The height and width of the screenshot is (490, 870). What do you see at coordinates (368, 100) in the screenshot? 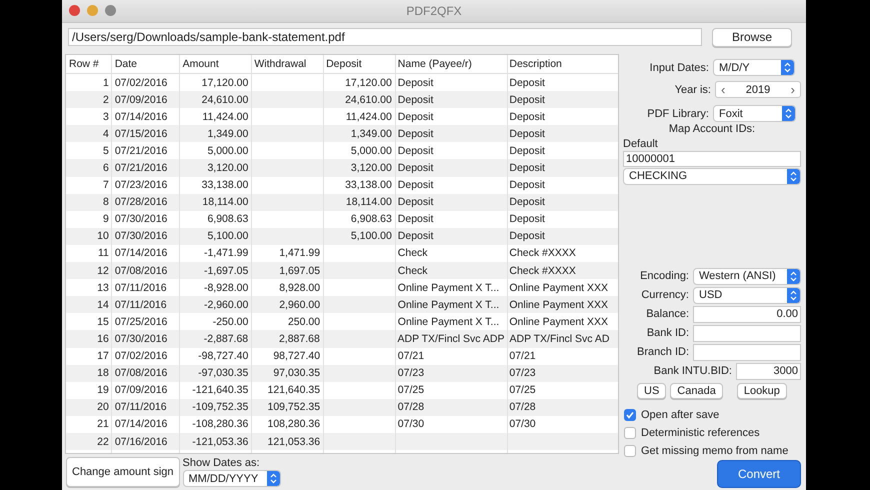
I see `table-cell: 24,610.00` at bounding box center [368, 100].